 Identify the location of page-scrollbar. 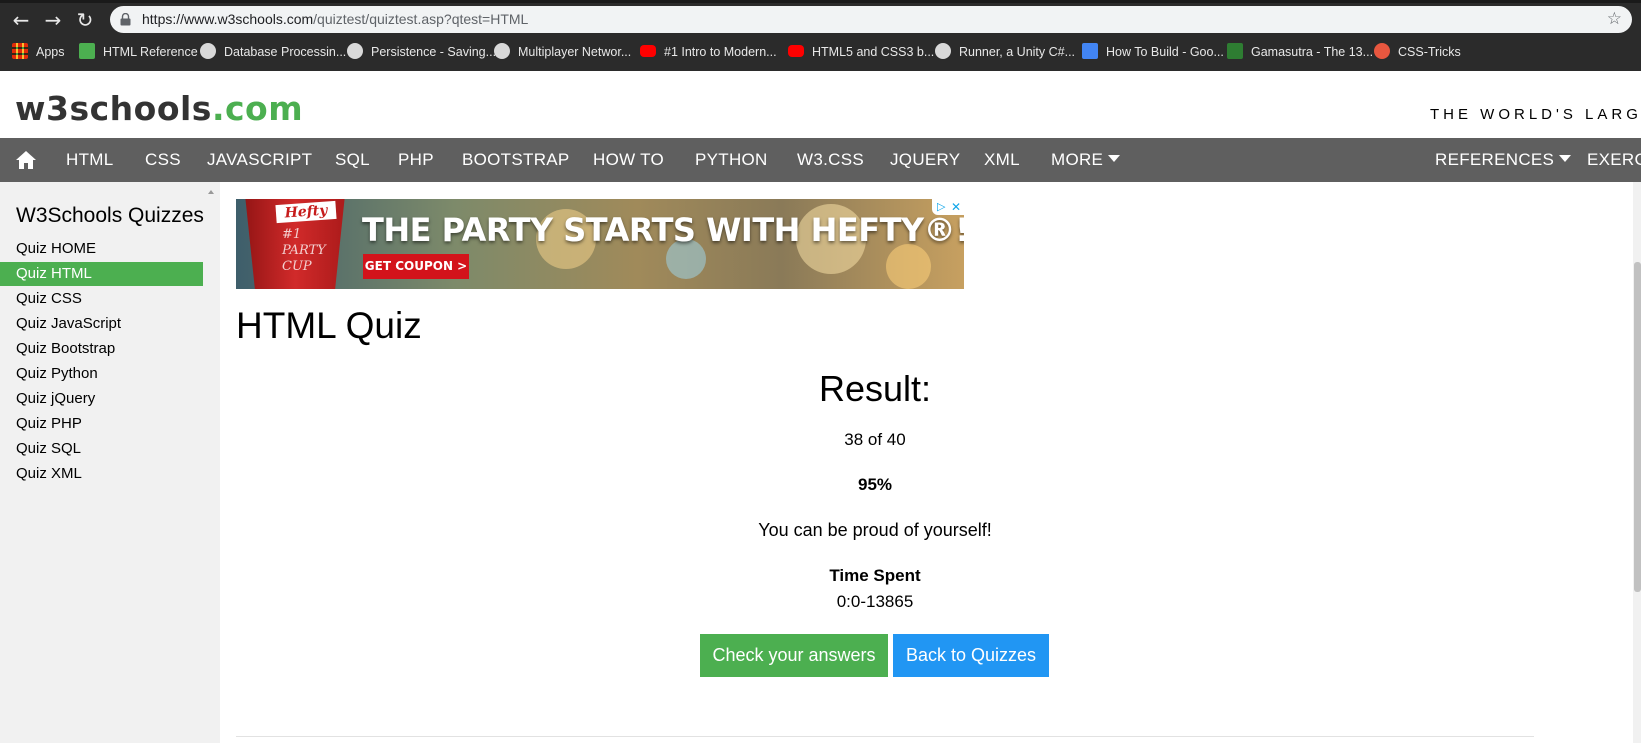
(1637, 462).